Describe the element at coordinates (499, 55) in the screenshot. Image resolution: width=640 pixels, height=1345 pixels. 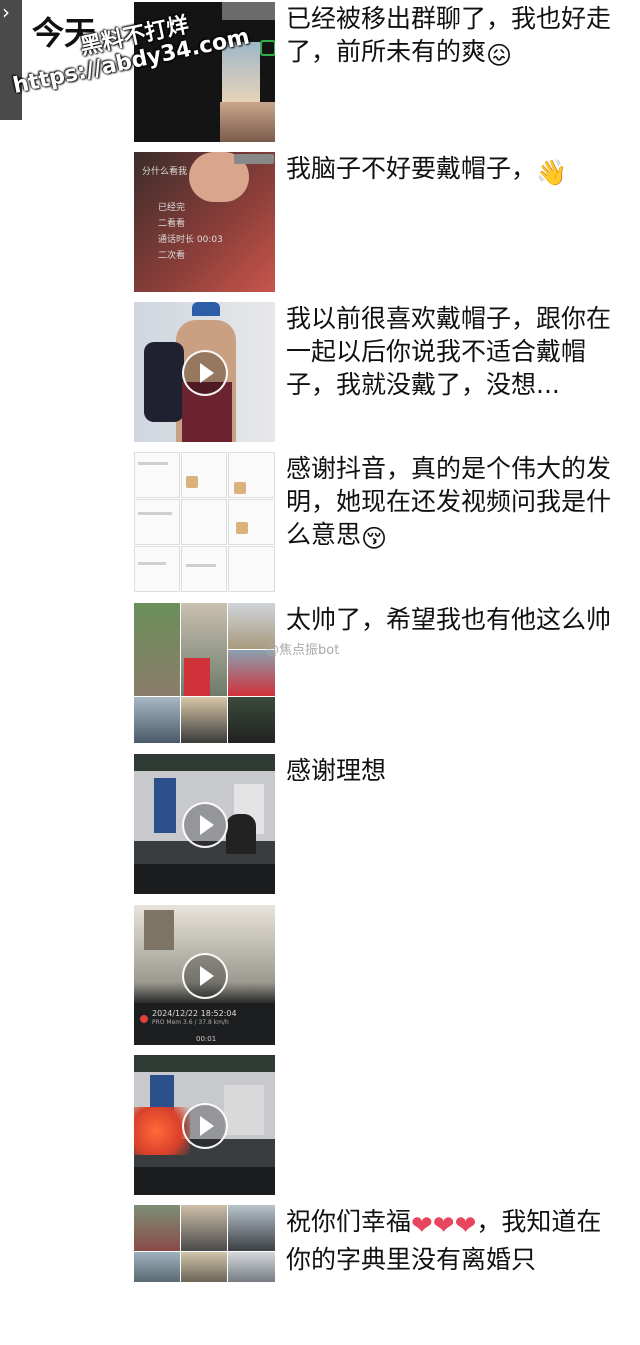
I see `dizzy-face-icon: 😖` at that location.